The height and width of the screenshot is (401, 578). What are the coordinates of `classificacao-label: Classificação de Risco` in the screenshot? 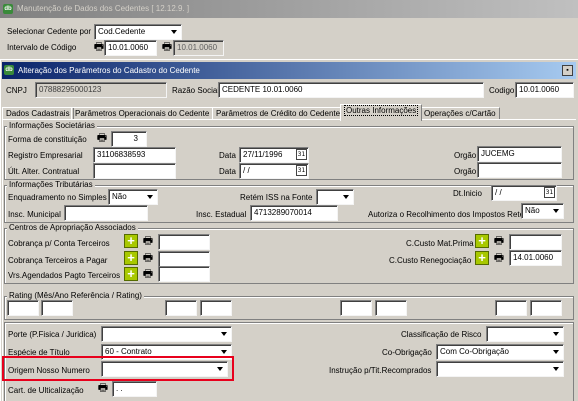 It's located at (441, 334).